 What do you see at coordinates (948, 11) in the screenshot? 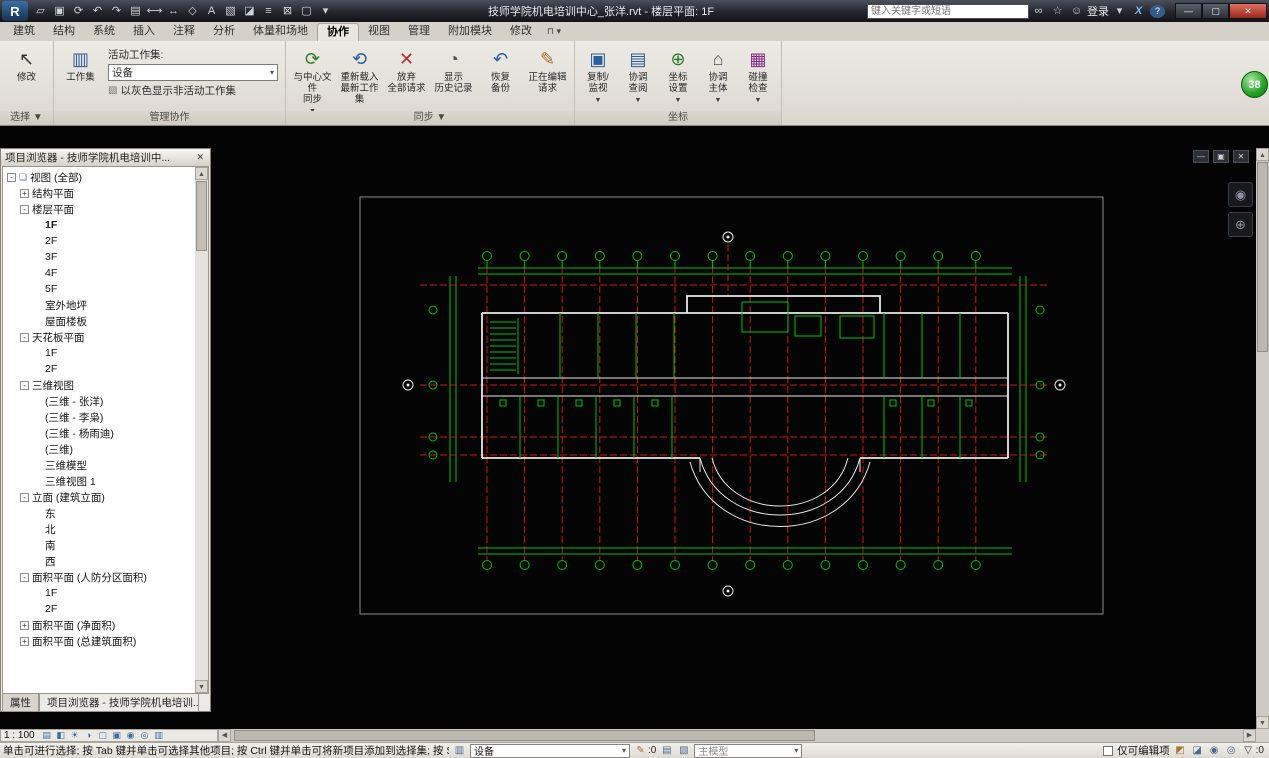
I see `search-input` at bounding box center [948, 11].